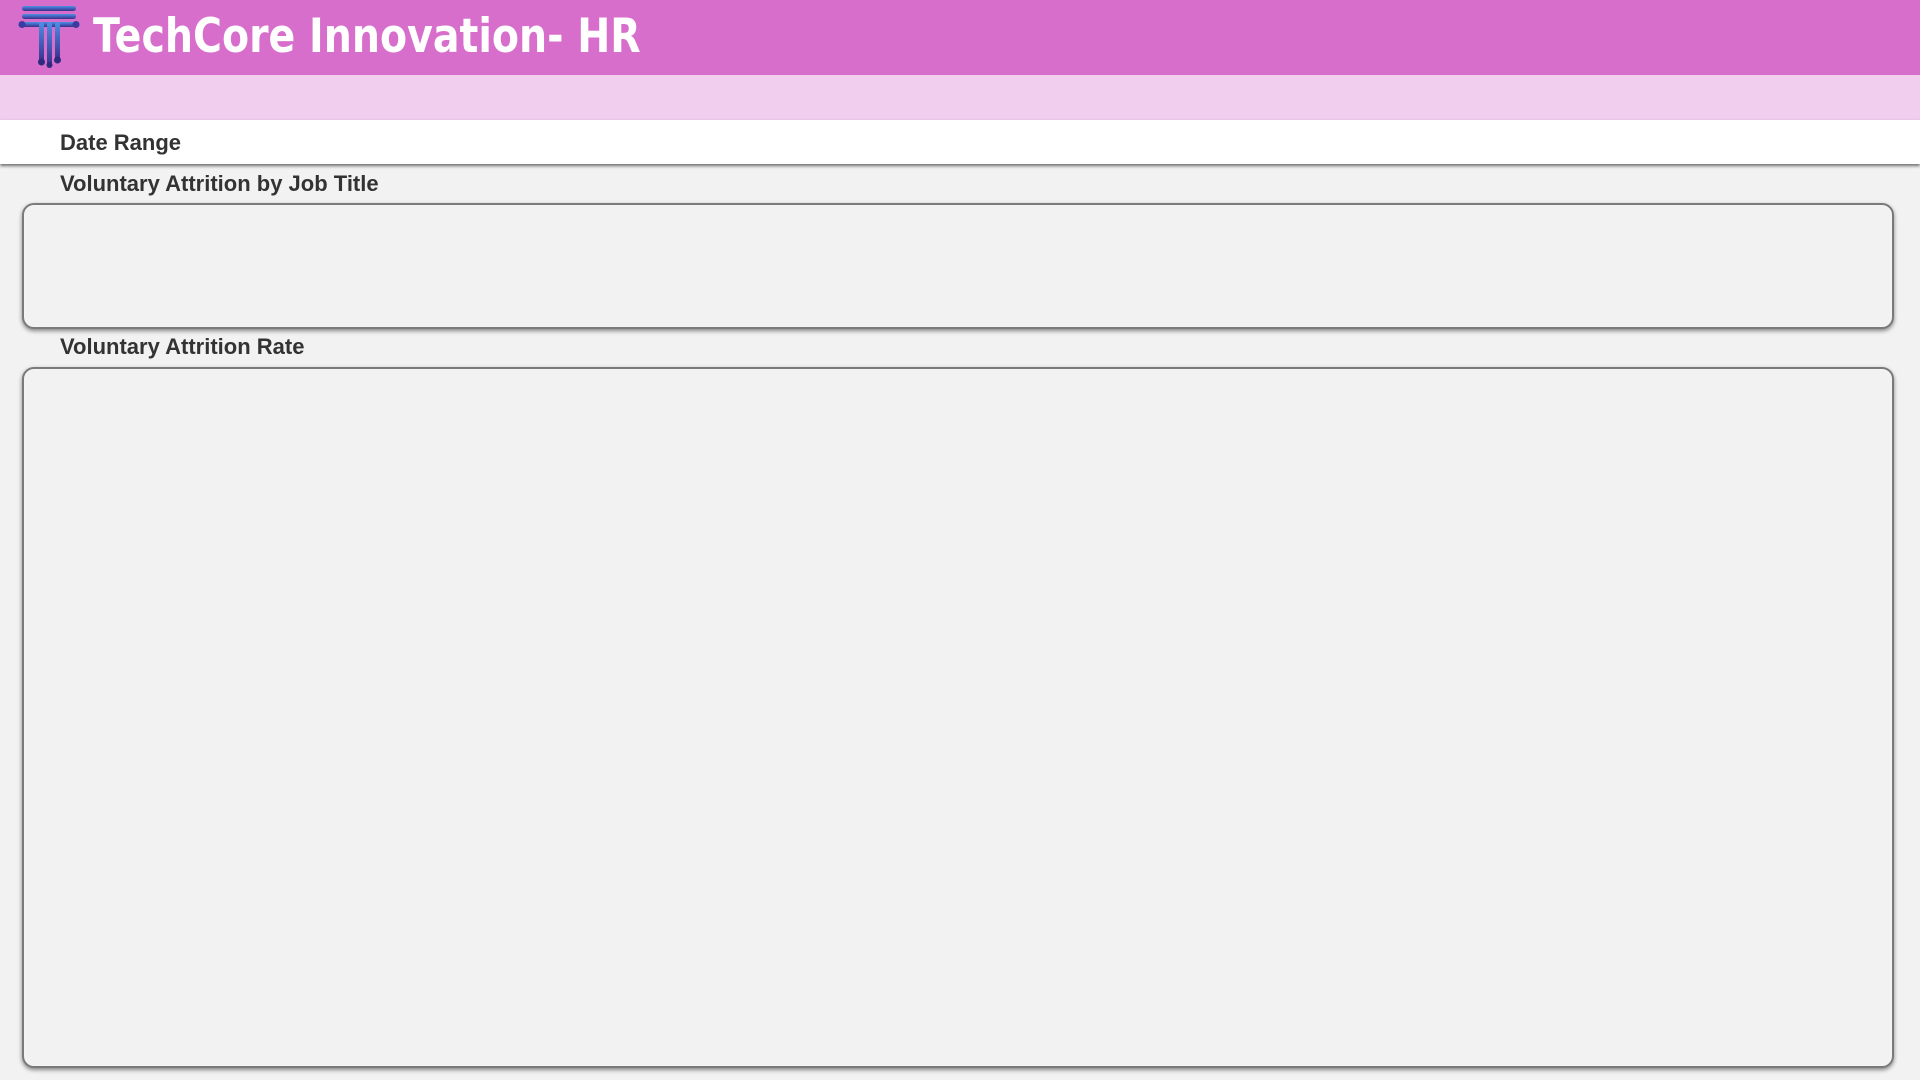 The height and width of the screenshot is (1080, 1920). What do you see at coordinates (958, 266) in the screenshot?
I see `job-title-attrition-panel` at bounding box center [958, 266].